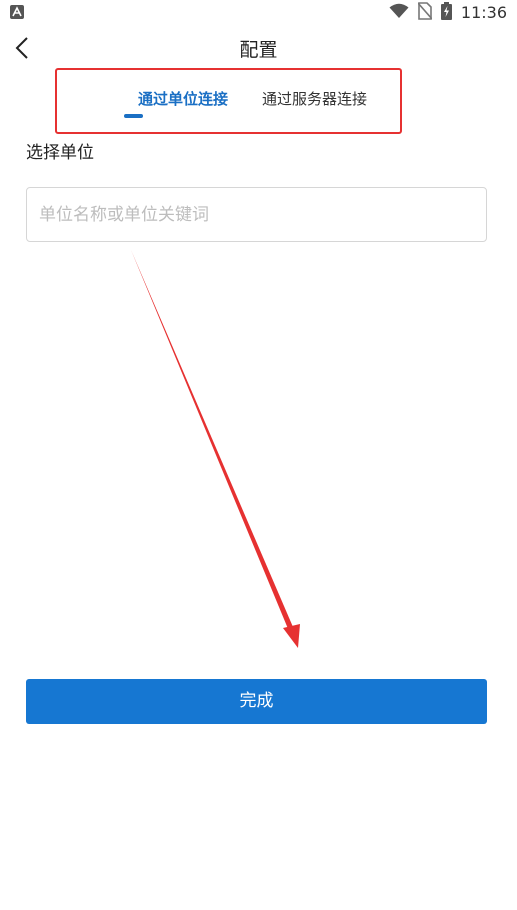 This screenshot has height=910, width=517. What do you see at coordinates (256, 701) in the screenshot?
I see `done-button: 完成` at bounding box center [256, 701].